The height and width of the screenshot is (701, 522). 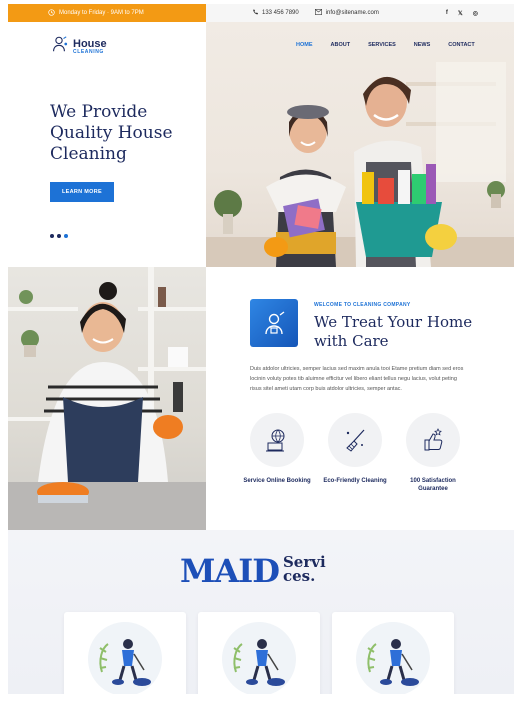 What do you see at coordinates (433, 440) in the screenshot?
I see `thumbs-up-icon` at bounding box center [433, 440].